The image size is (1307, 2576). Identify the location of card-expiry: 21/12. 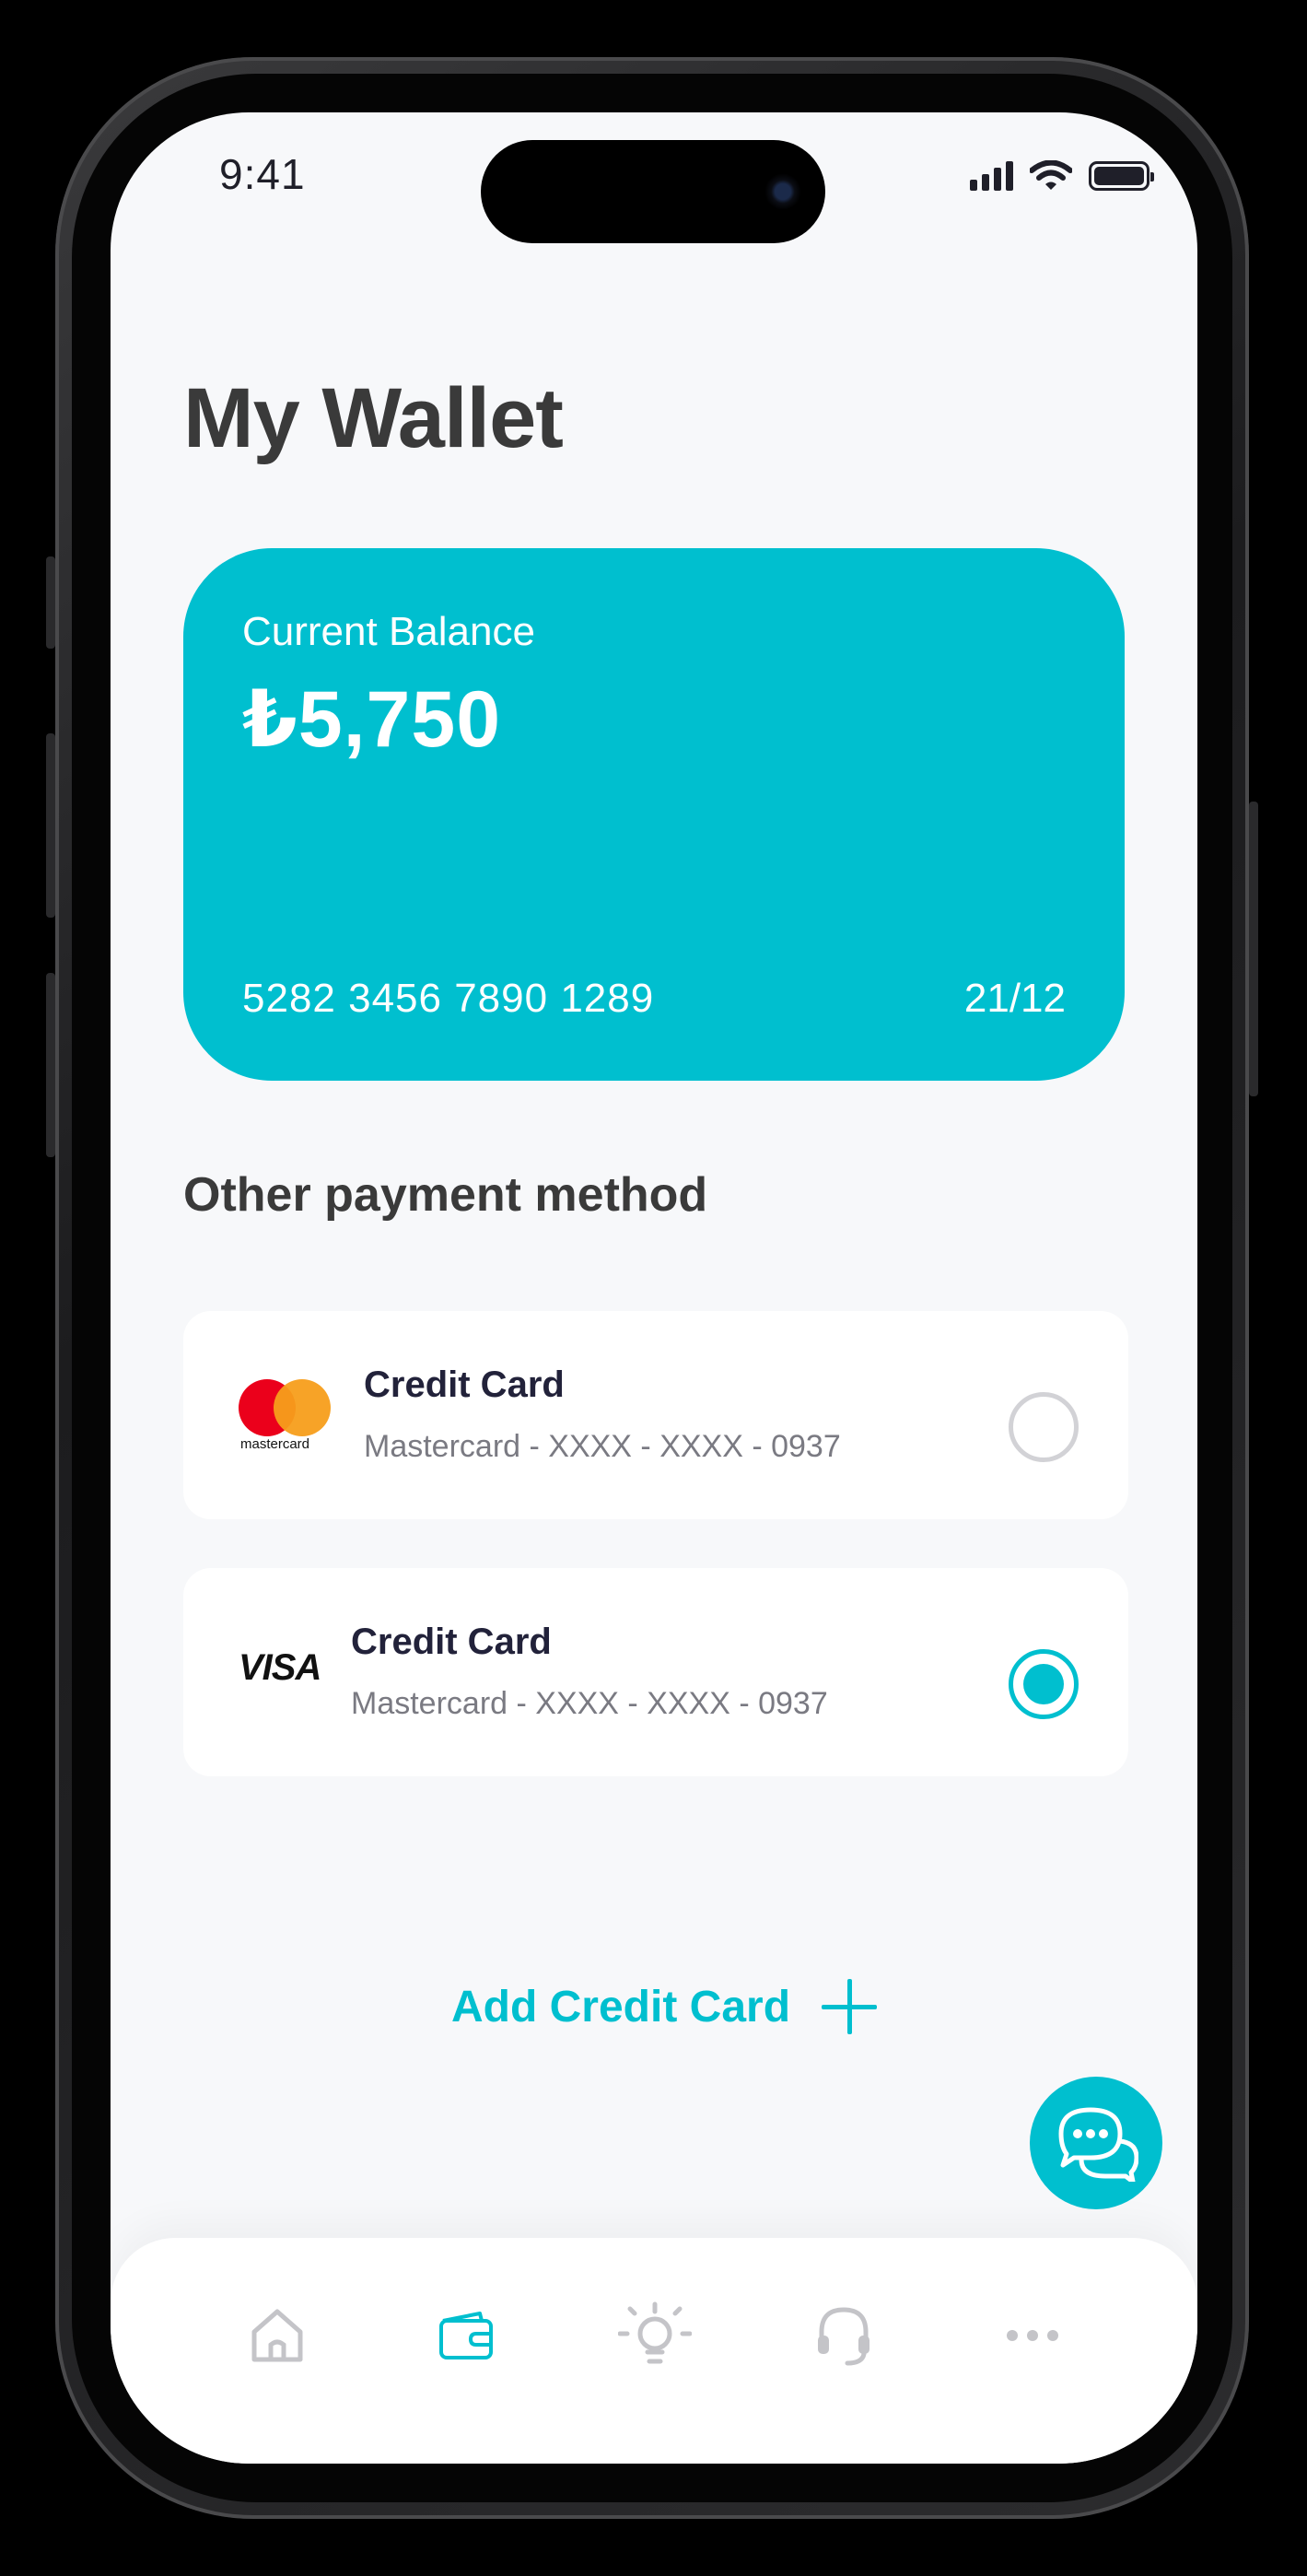
(1015, 998).